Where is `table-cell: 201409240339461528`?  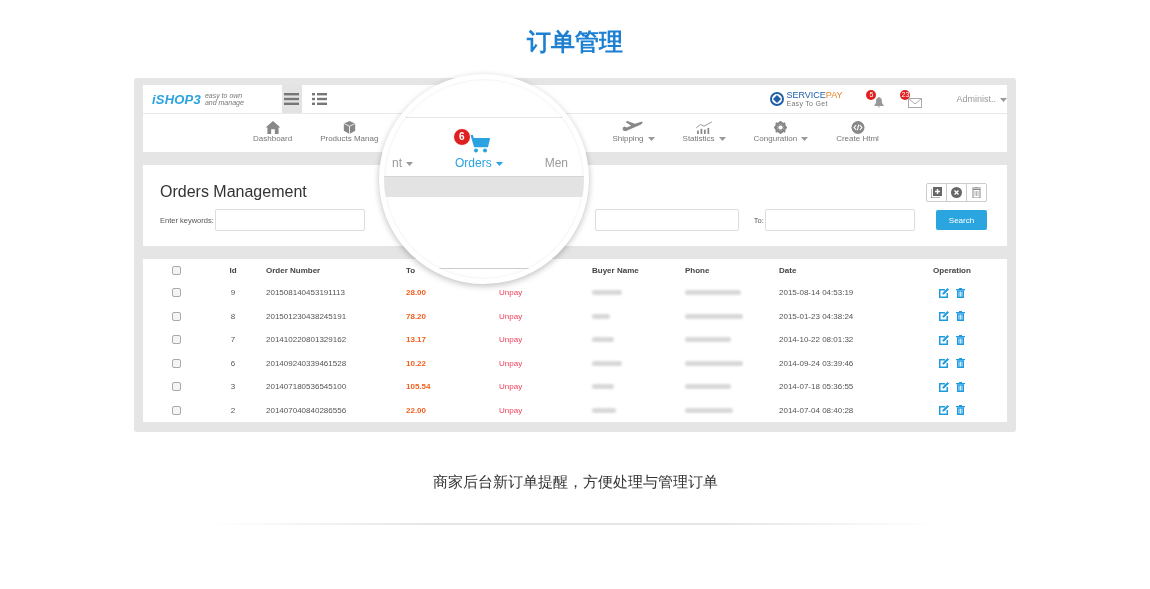 table-cell: 201409240339461528 is located at coordinates (306, 363).